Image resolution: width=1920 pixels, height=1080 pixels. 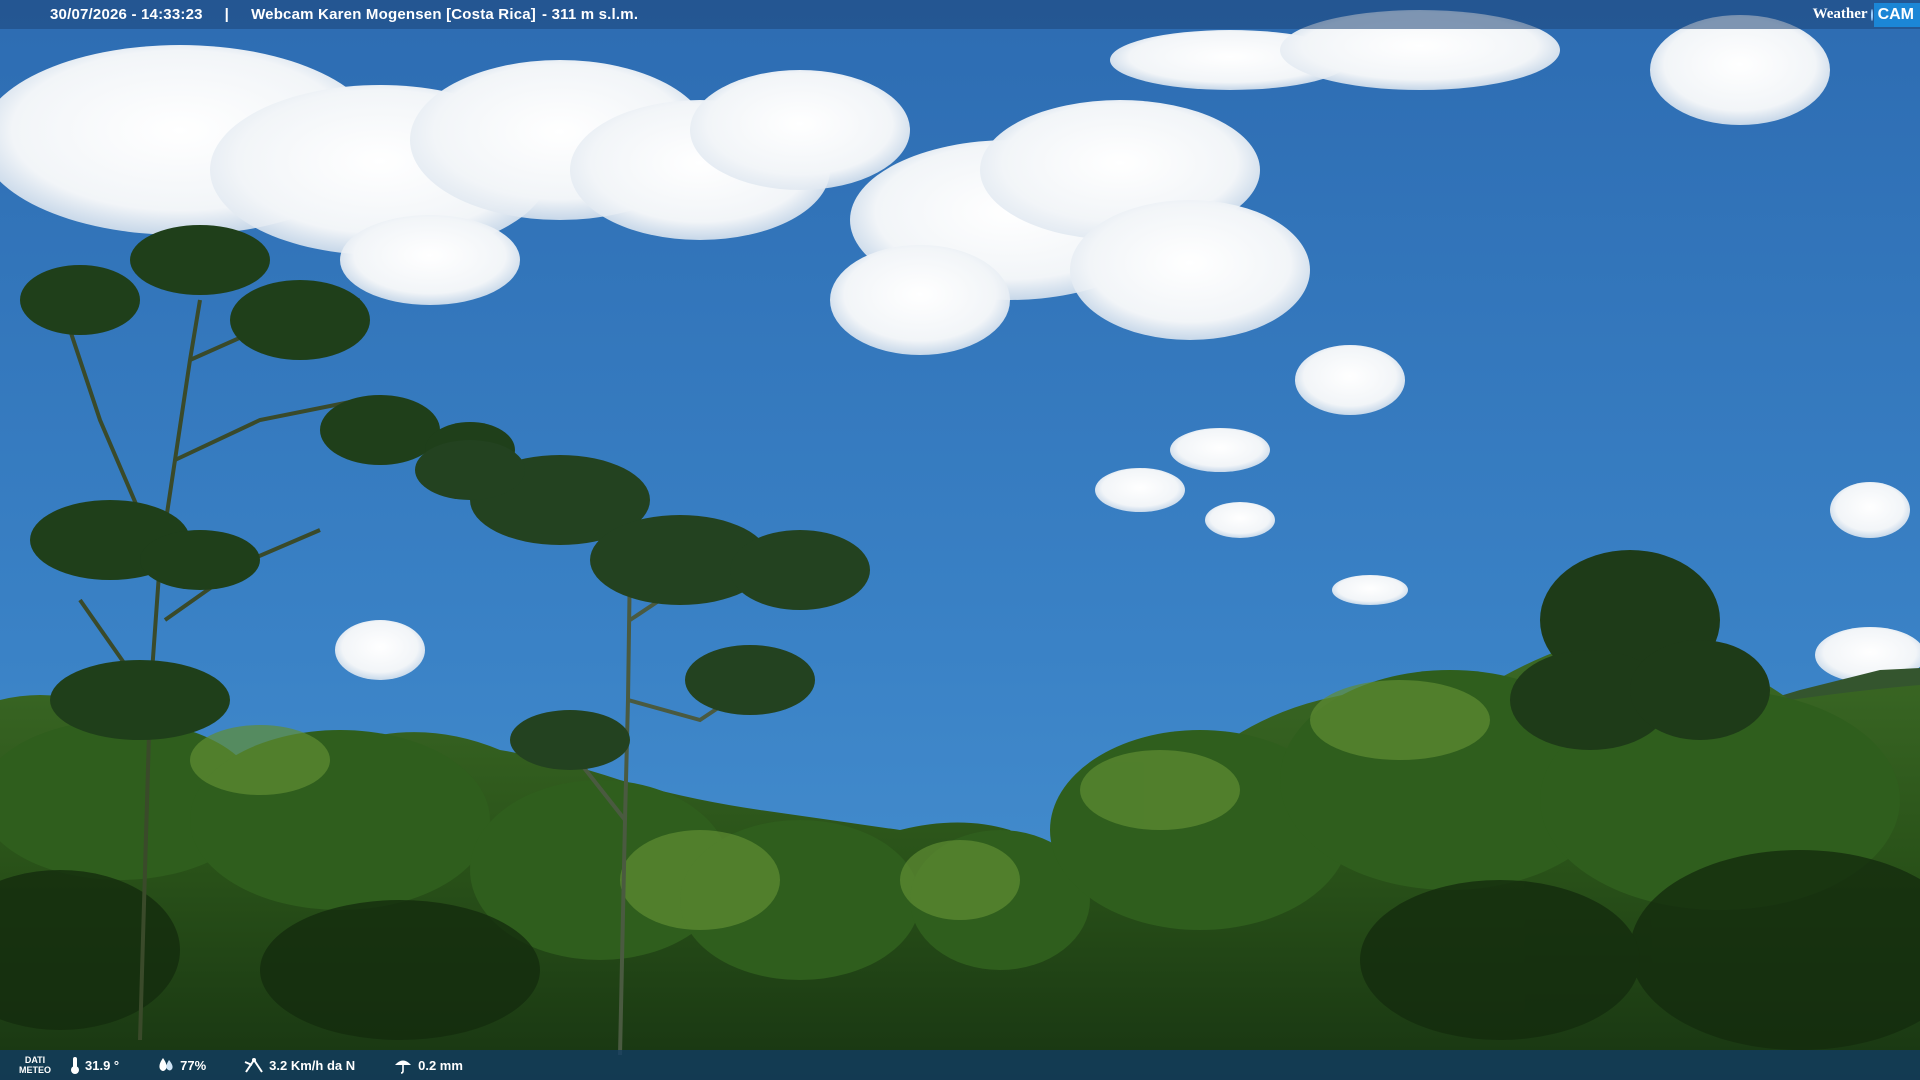 I want to click on wind-icon, so click(x=254, y=1065).